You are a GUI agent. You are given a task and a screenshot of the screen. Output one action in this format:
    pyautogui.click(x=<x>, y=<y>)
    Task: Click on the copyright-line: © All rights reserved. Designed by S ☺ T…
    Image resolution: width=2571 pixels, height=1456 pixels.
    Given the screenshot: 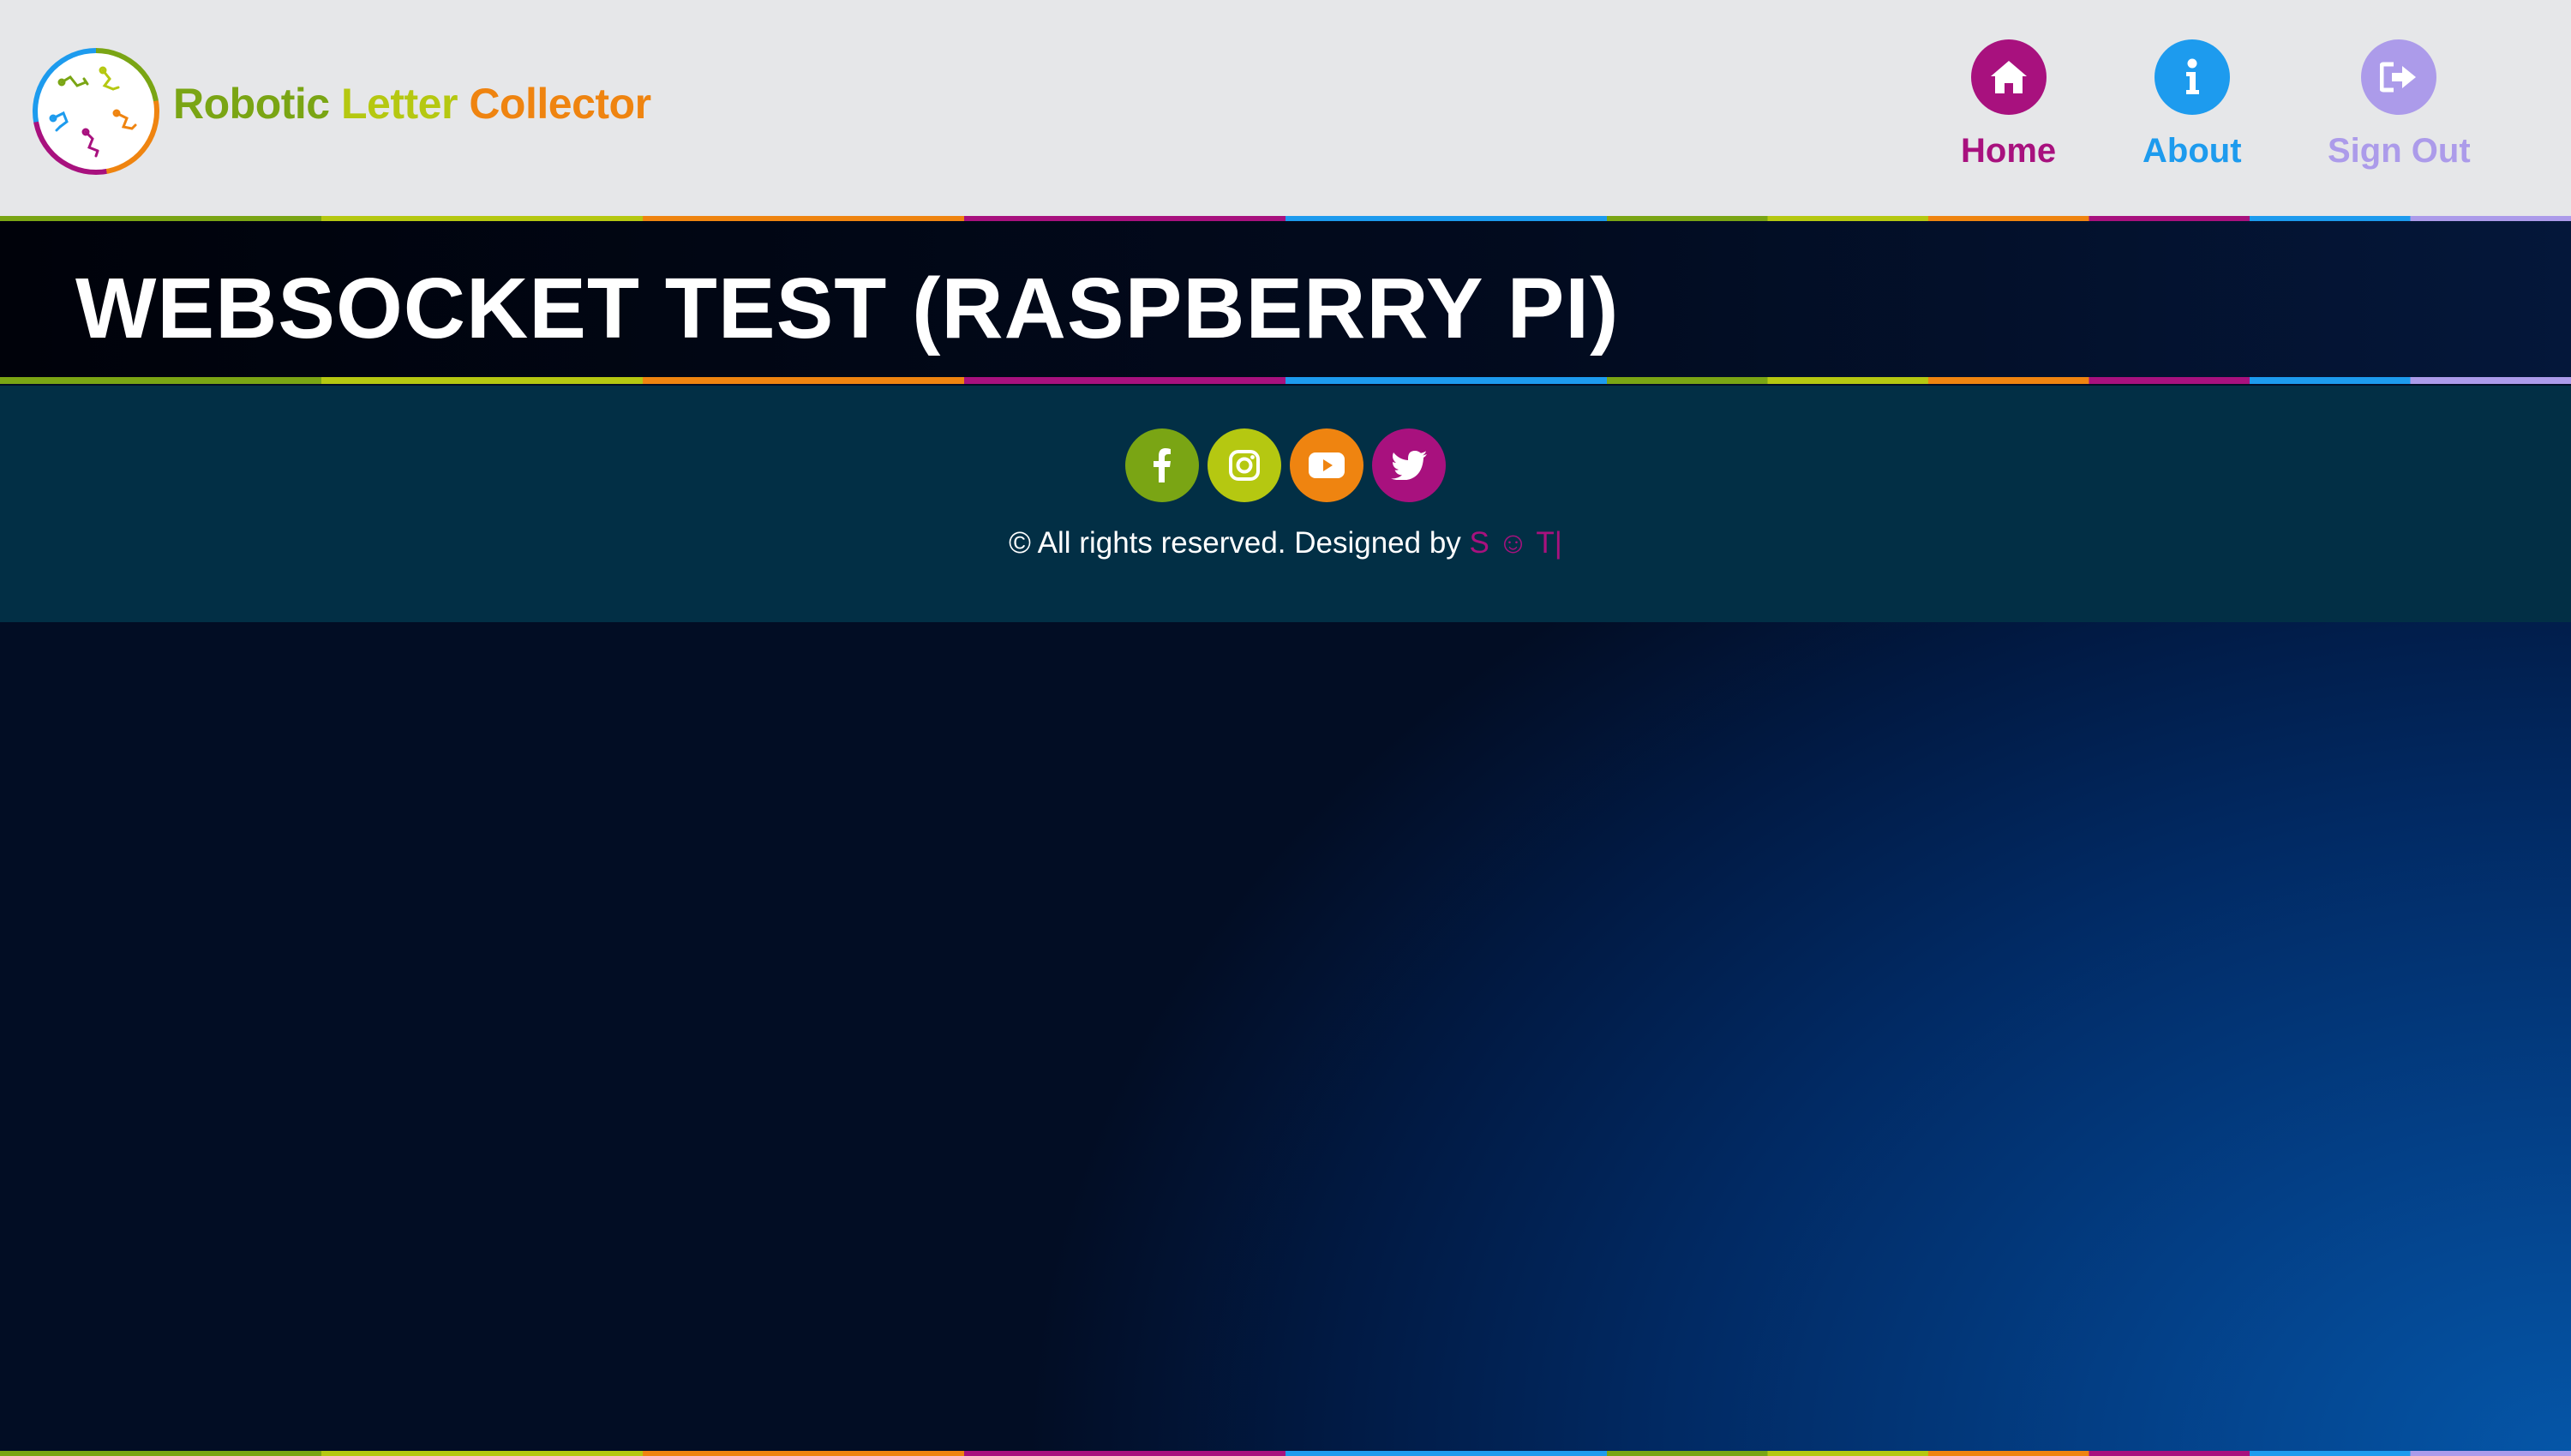 What is the action you would take?
    pyautogui.click(x=1285, y=543)
    